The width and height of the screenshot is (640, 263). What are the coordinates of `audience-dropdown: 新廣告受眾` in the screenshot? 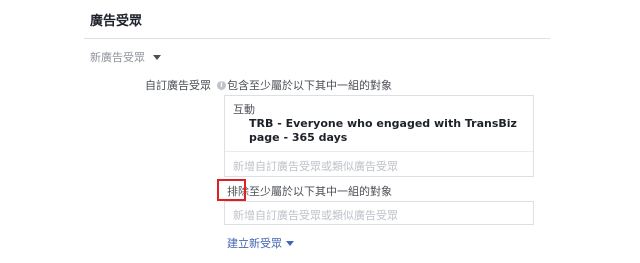 It's located at (125, 57).